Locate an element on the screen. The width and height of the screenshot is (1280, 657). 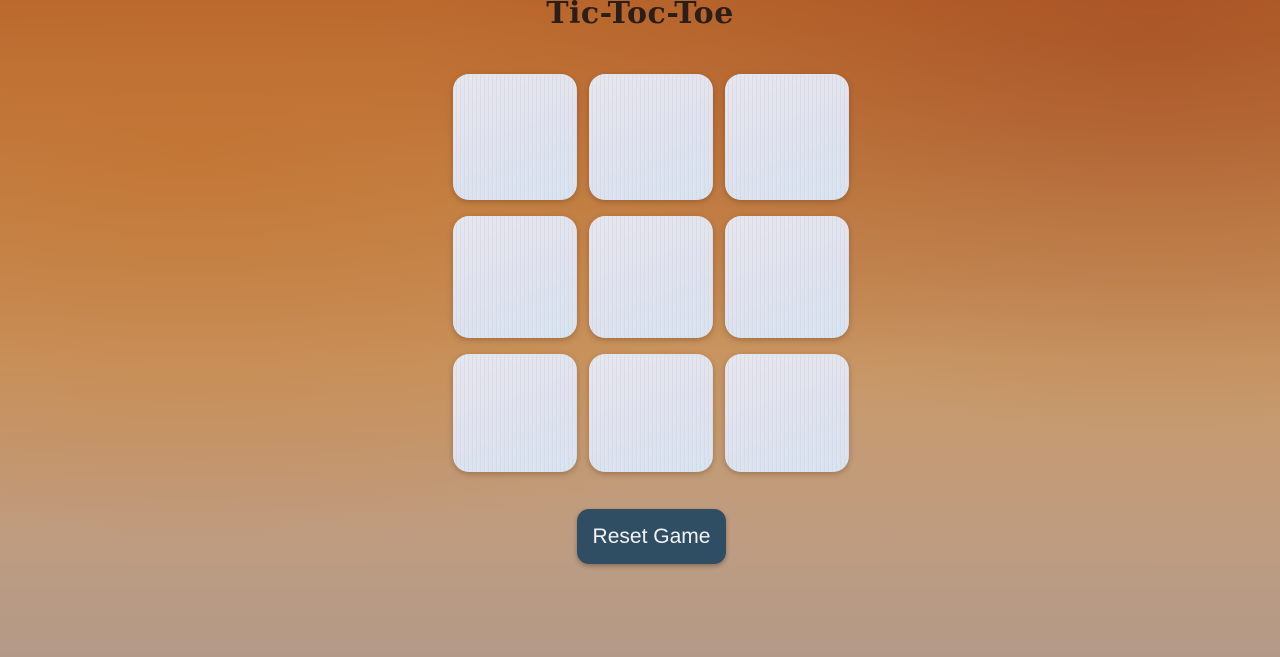
reset-game-button: Reset Game is located at coordinates (651, 536).